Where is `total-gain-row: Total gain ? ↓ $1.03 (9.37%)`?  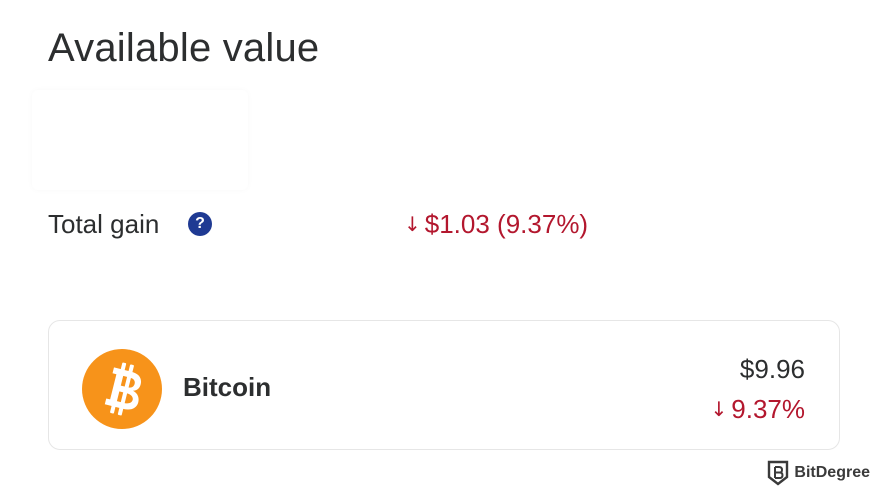 total-gain-row: Total gain ? ↓ $1.03 (9.37%) is located at coordinates (428, 224).